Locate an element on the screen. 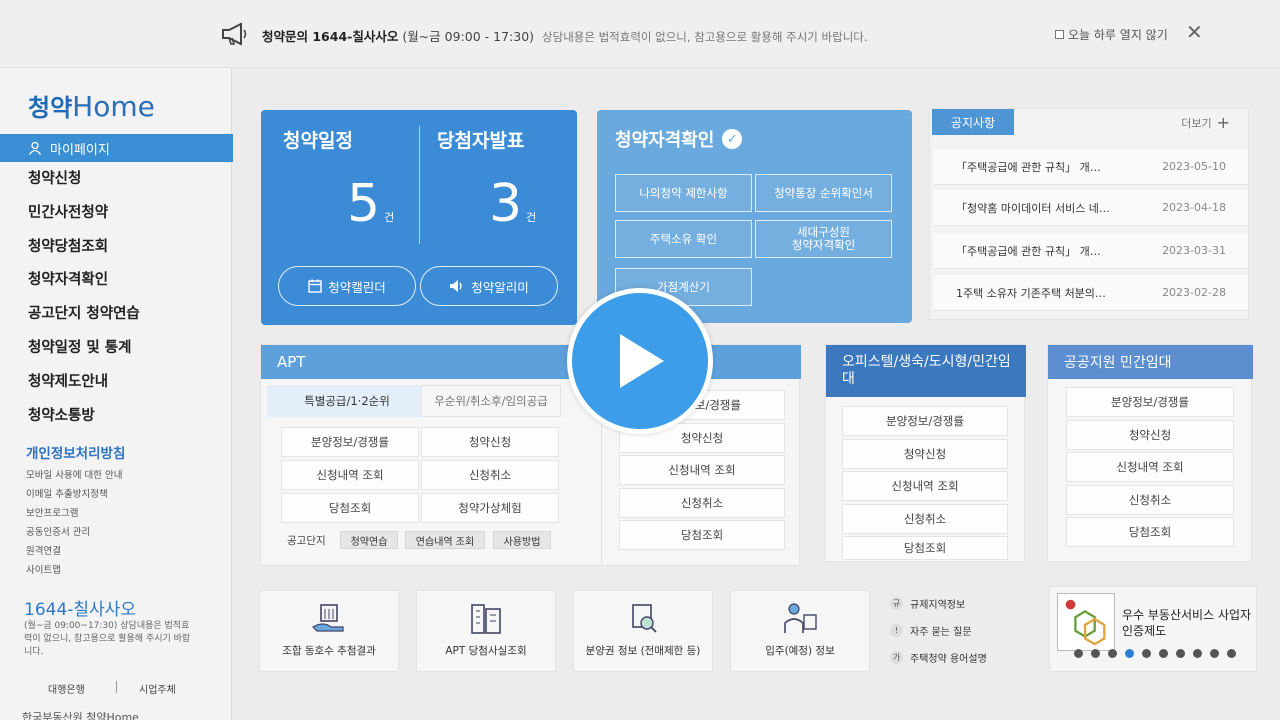 This screenshot has height=720, width=1280. sidebar-item-apply: 청약신청 is located at coordinates (84, 183).